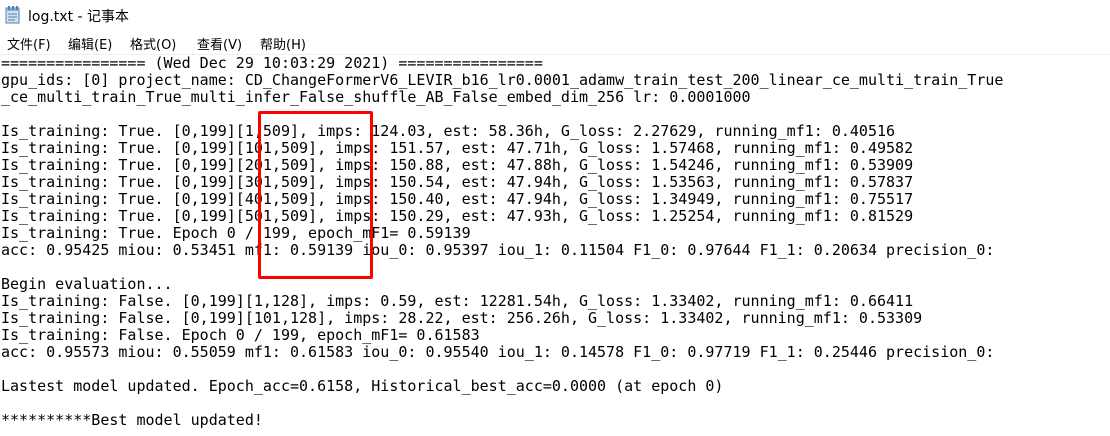 This screenshot has height=436, width=1110. Describe the element at coordinates (13, 15) in the screenshot. I see `notepad-icon` at that location.